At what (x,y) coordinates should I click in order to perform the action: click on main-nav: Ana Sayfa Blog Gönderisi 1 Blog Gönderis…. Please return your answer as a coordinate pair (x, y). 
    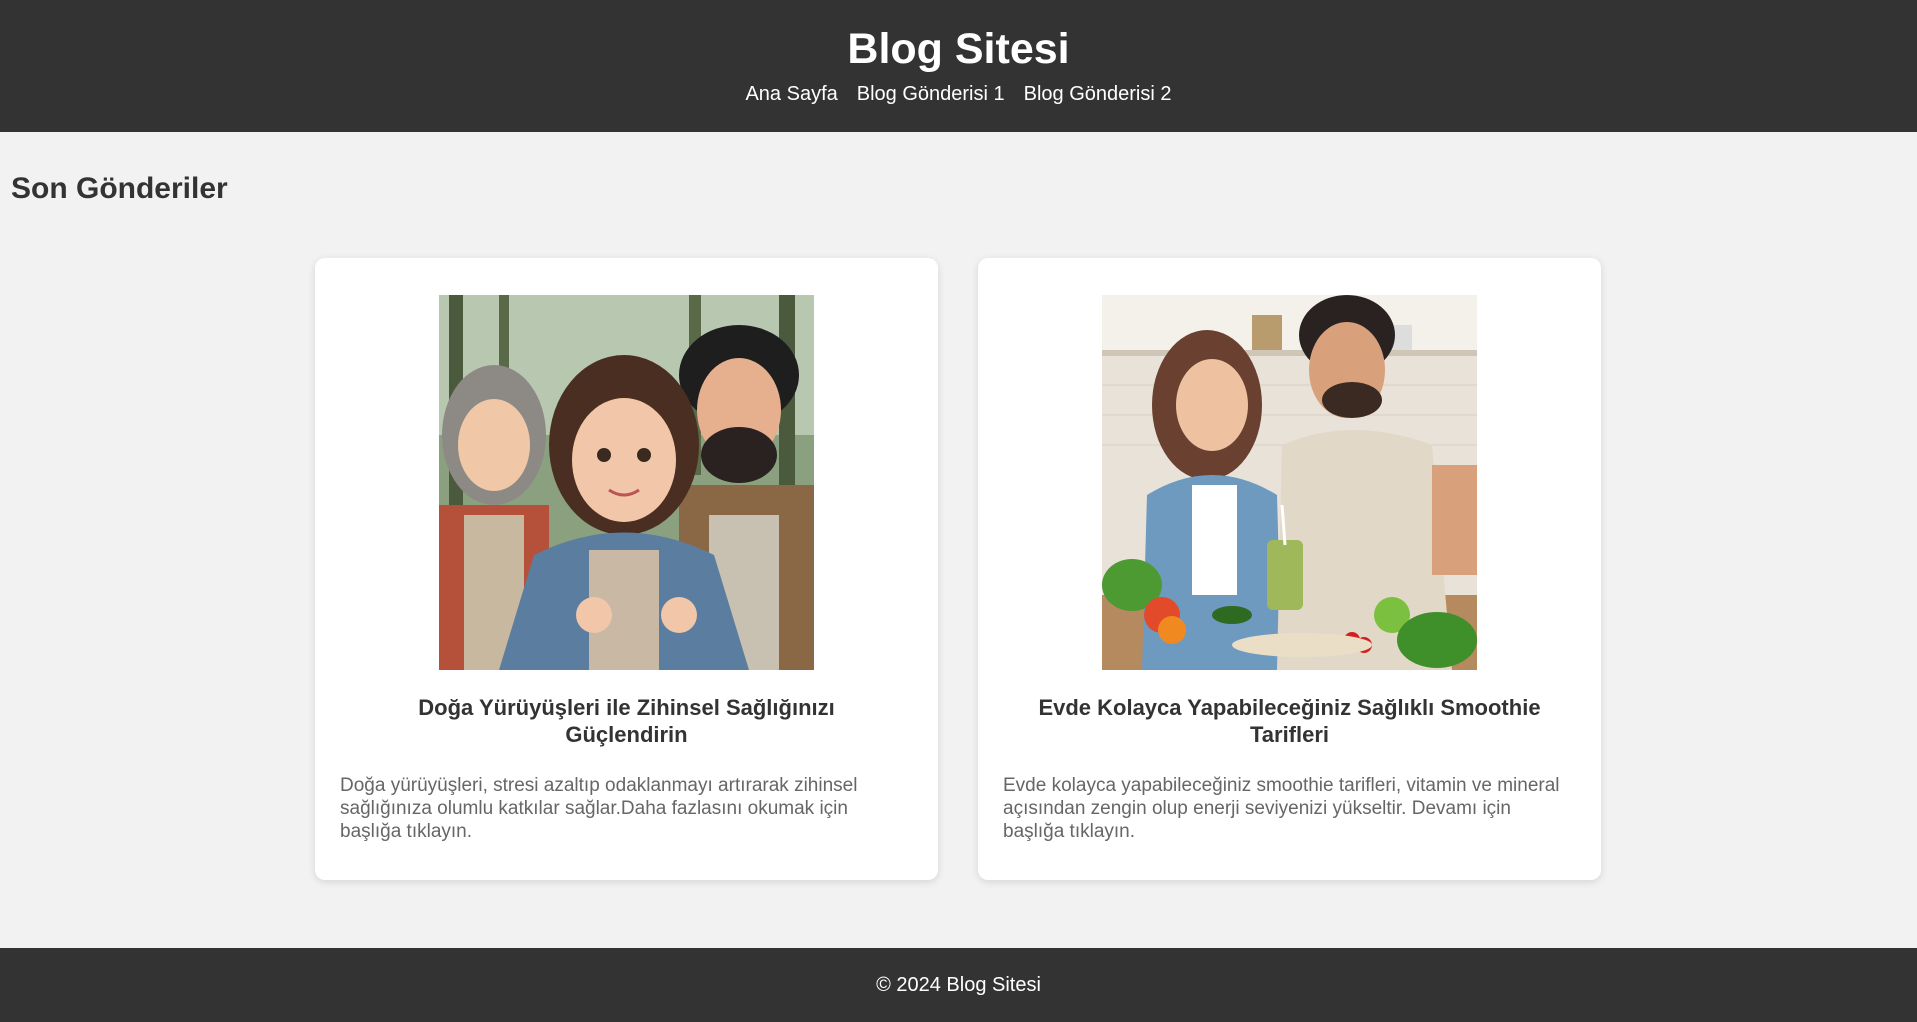
    Looking at the image, I should click on (958, 94).